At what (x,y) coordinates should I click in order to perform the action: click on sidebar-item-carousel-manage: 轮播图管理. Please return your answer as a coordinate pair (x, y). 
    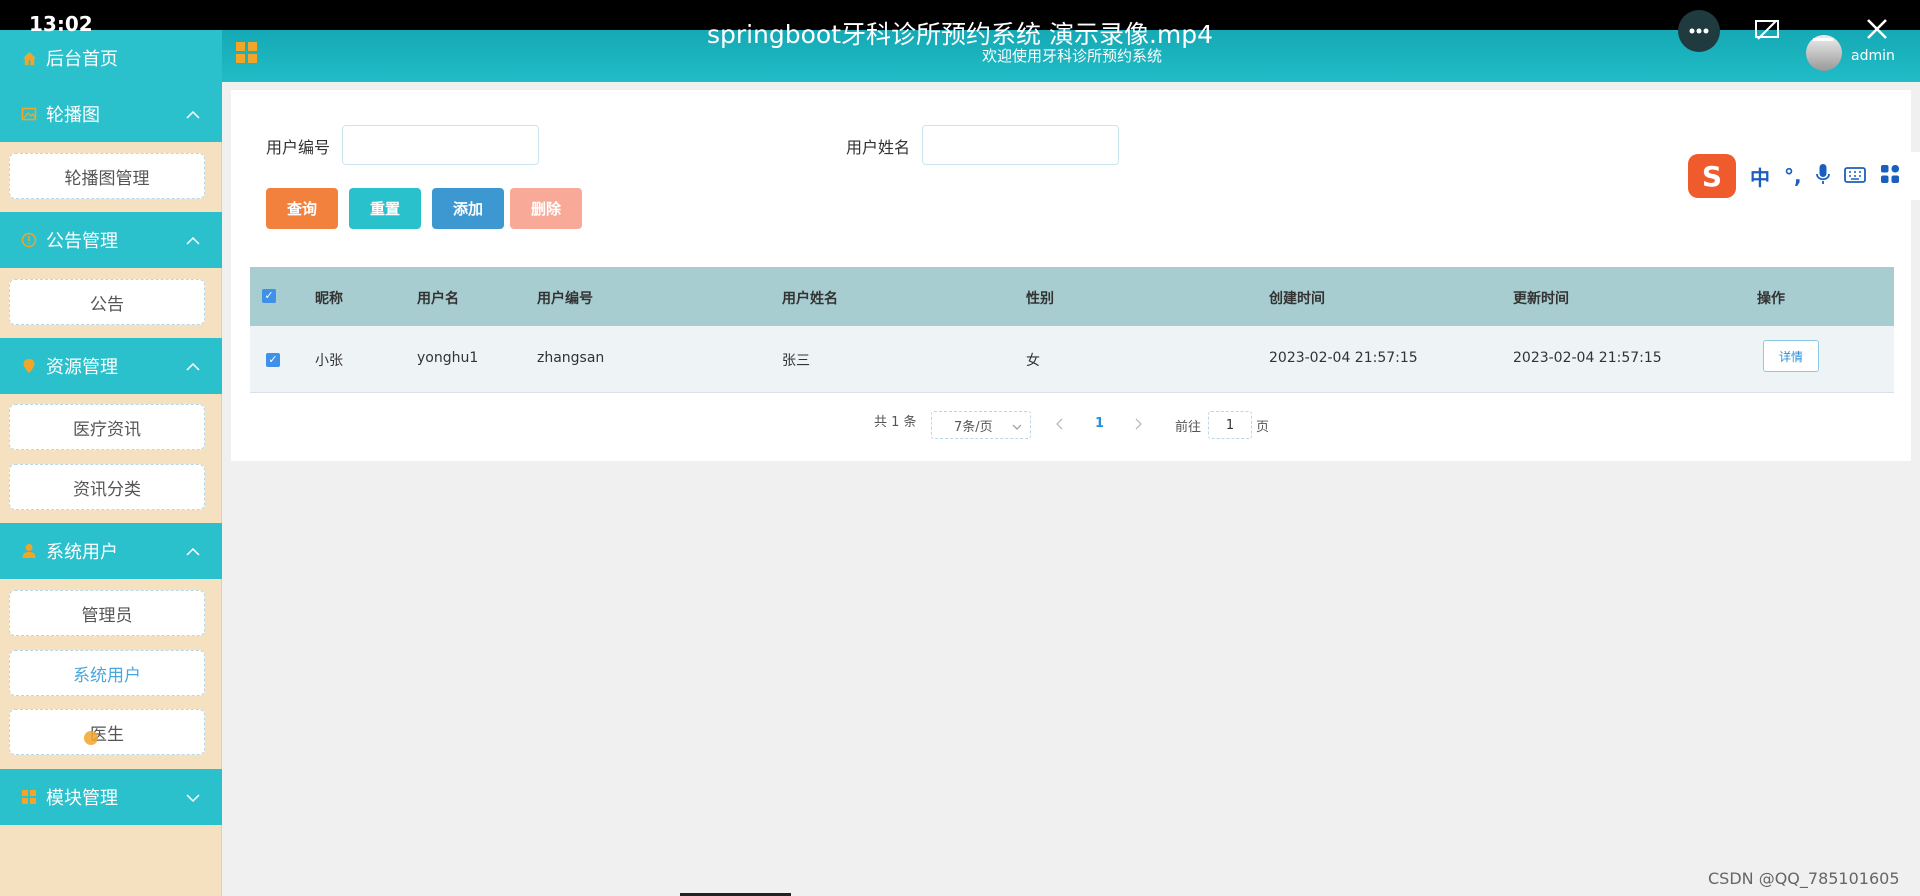
    Looking at the image, I should click on (107, 176).